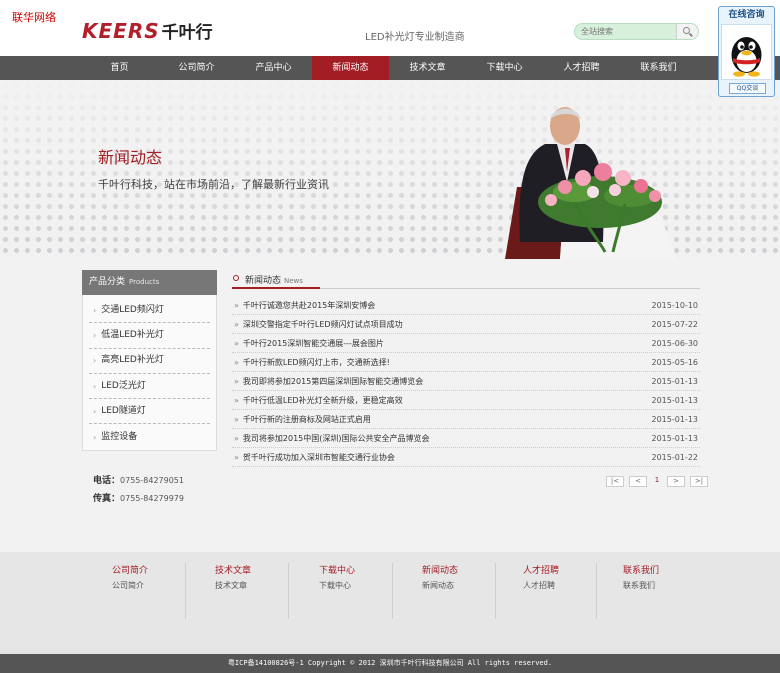  Describe the element at coordinates (119, 68) in the screenshot. I see `nav-home: 首页` at that location.